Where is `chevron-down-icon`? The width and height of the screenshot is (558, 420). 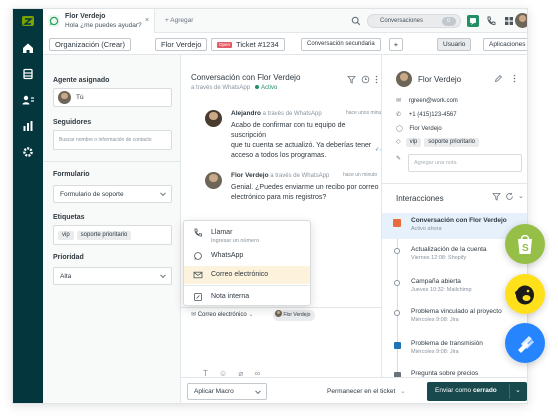 chevron-down-icon is located at coordinates (258, 390).